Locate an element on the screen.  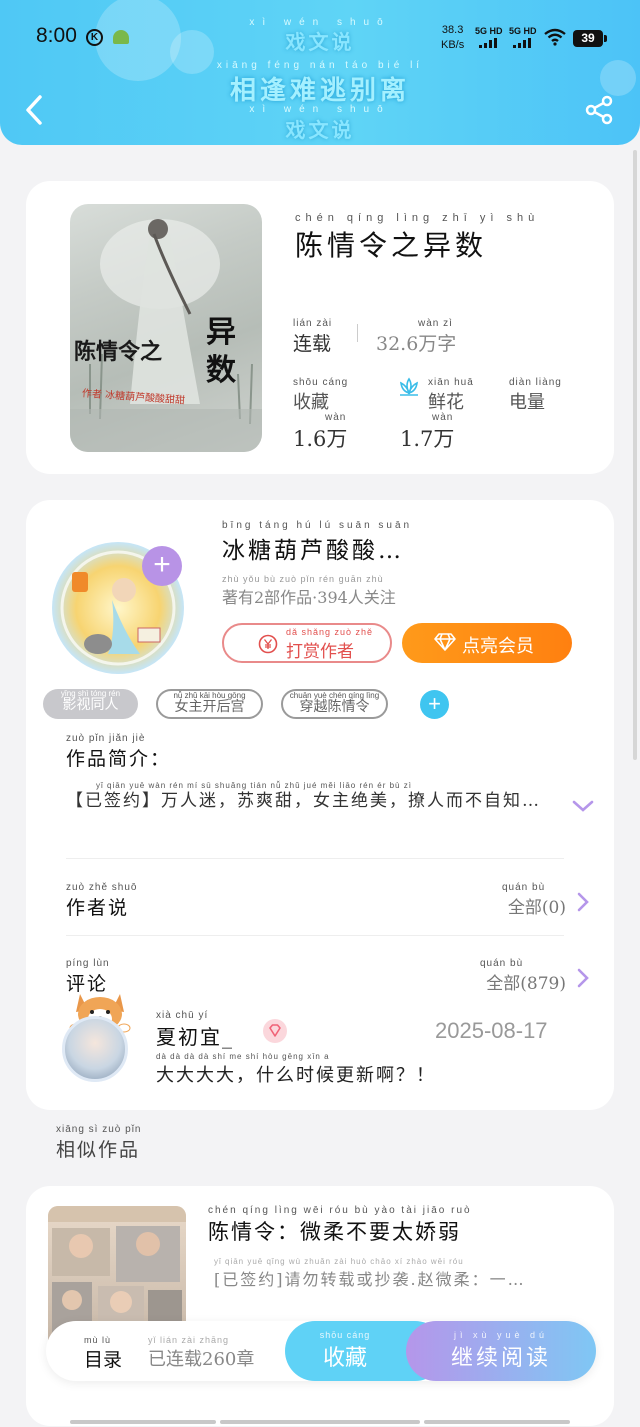
banner-top: 戏文说 is located at coordinates (320, 42).